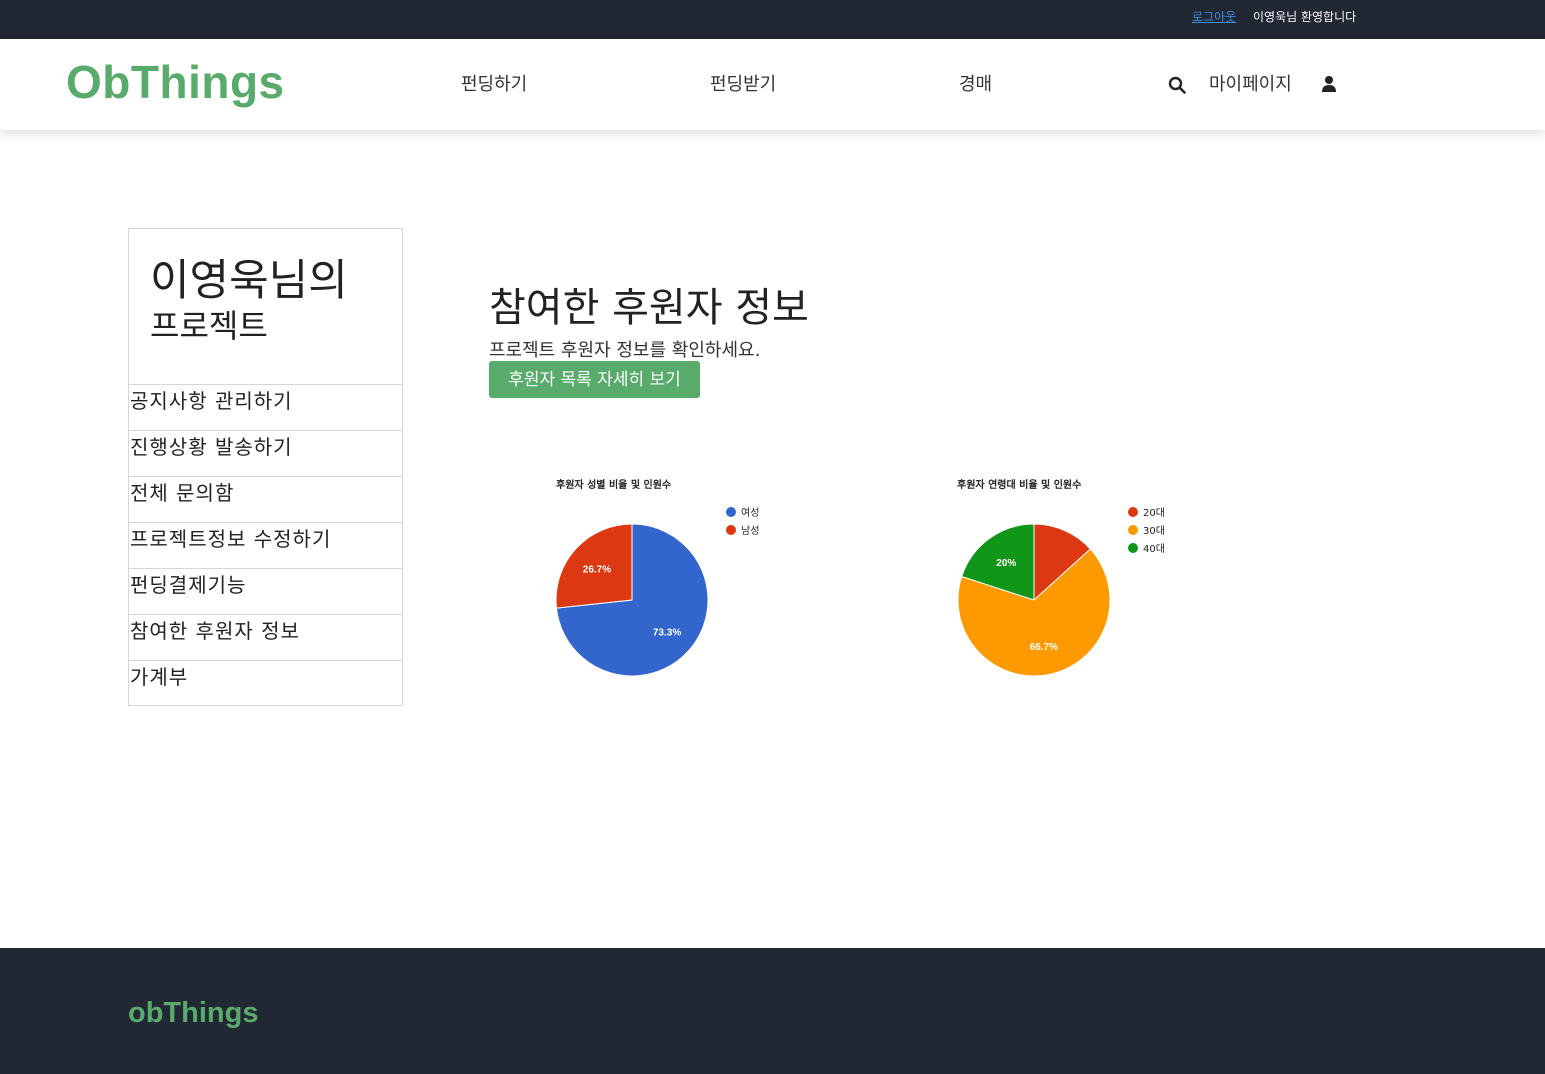  I want to click on page-subtitle: 프로젝트 후원자 정보를 확인하세요., so click(625, 350).